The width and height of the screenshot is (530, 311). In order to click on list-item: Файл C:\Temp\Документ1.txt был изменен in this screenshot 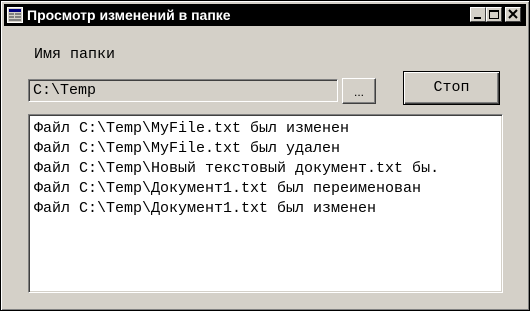, I will do `click(268, 209)`.